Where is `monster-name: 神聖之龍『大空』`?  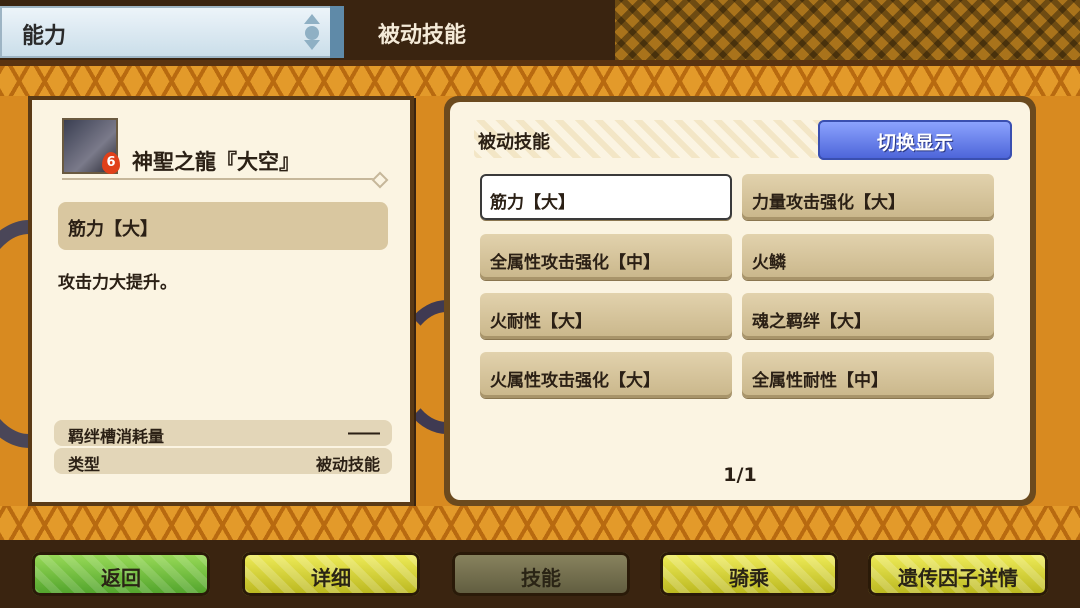 monster-name: 神聖之龍『大空』 is located at coordinates (216, 162).